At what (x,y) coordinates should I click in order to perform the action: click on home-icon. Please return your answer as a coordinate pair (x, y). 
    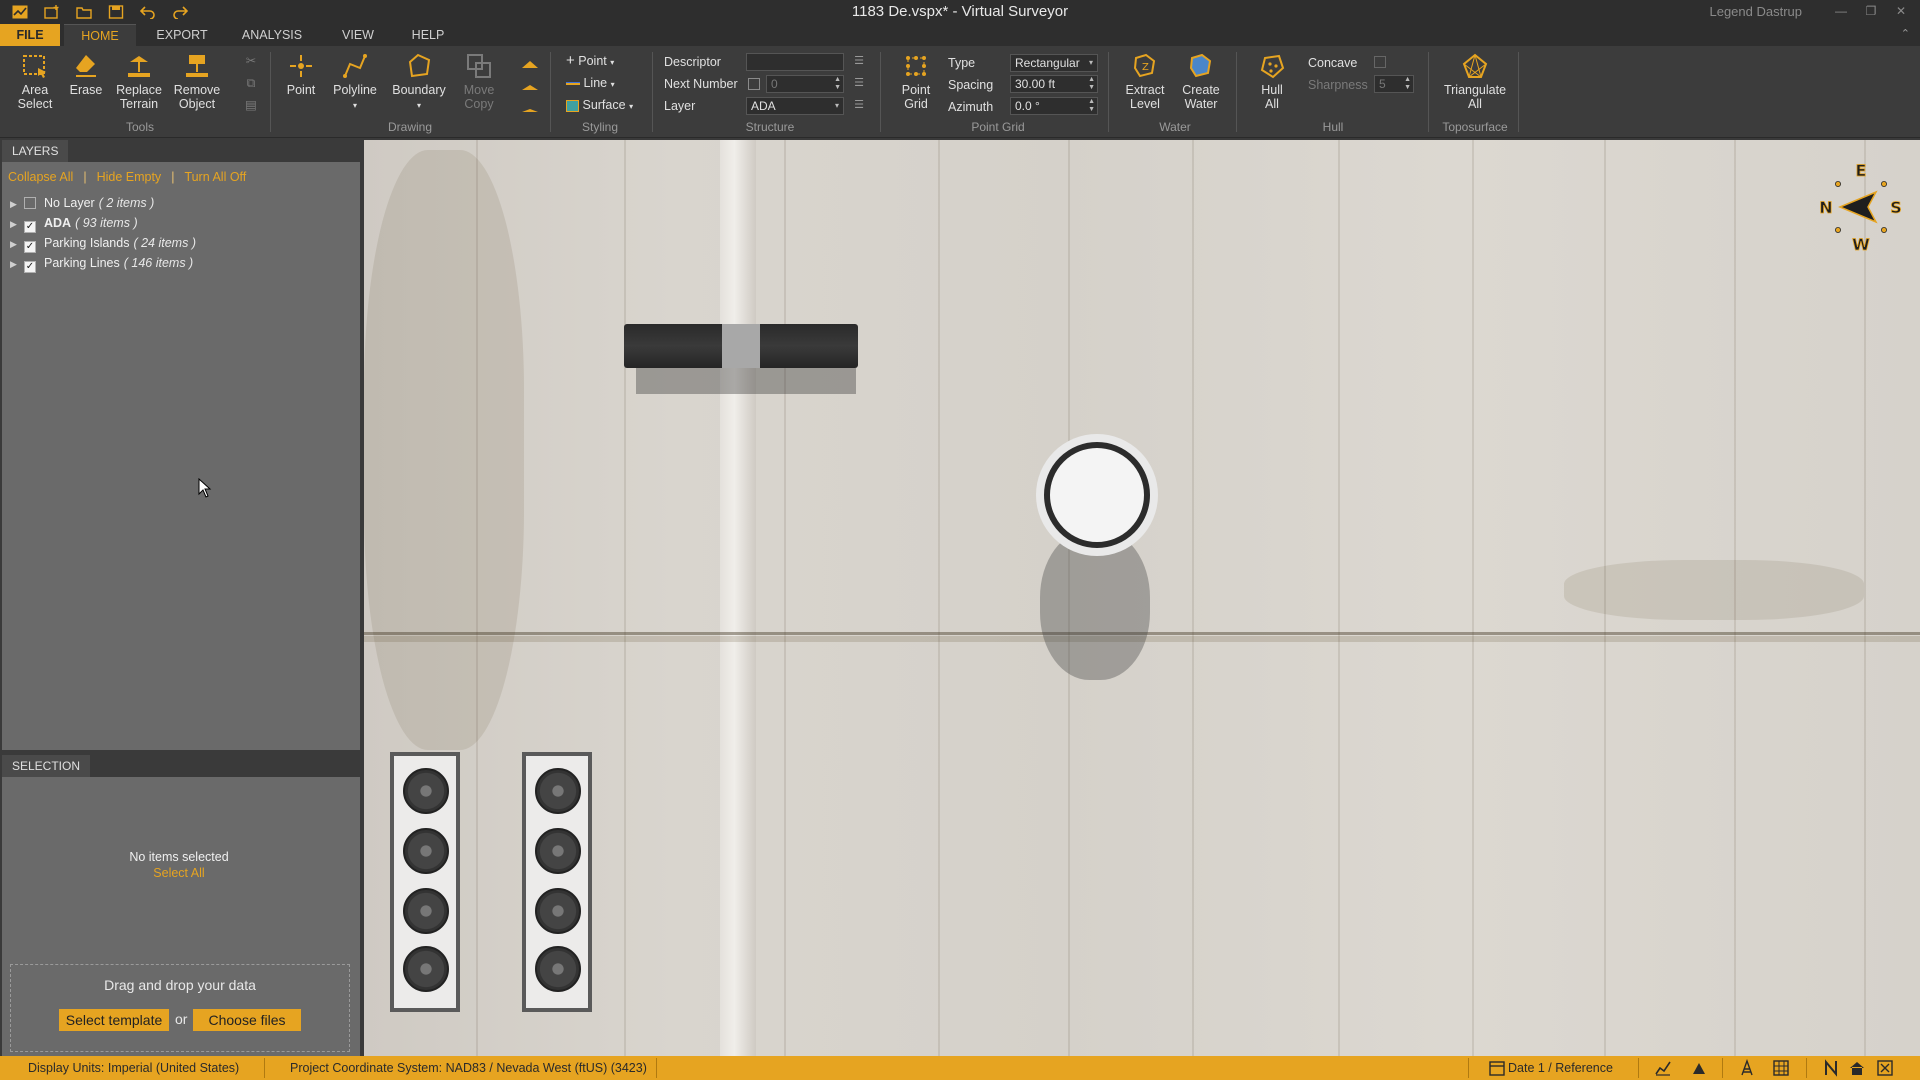
    Looking at the image, I should click on (1857, 1068).